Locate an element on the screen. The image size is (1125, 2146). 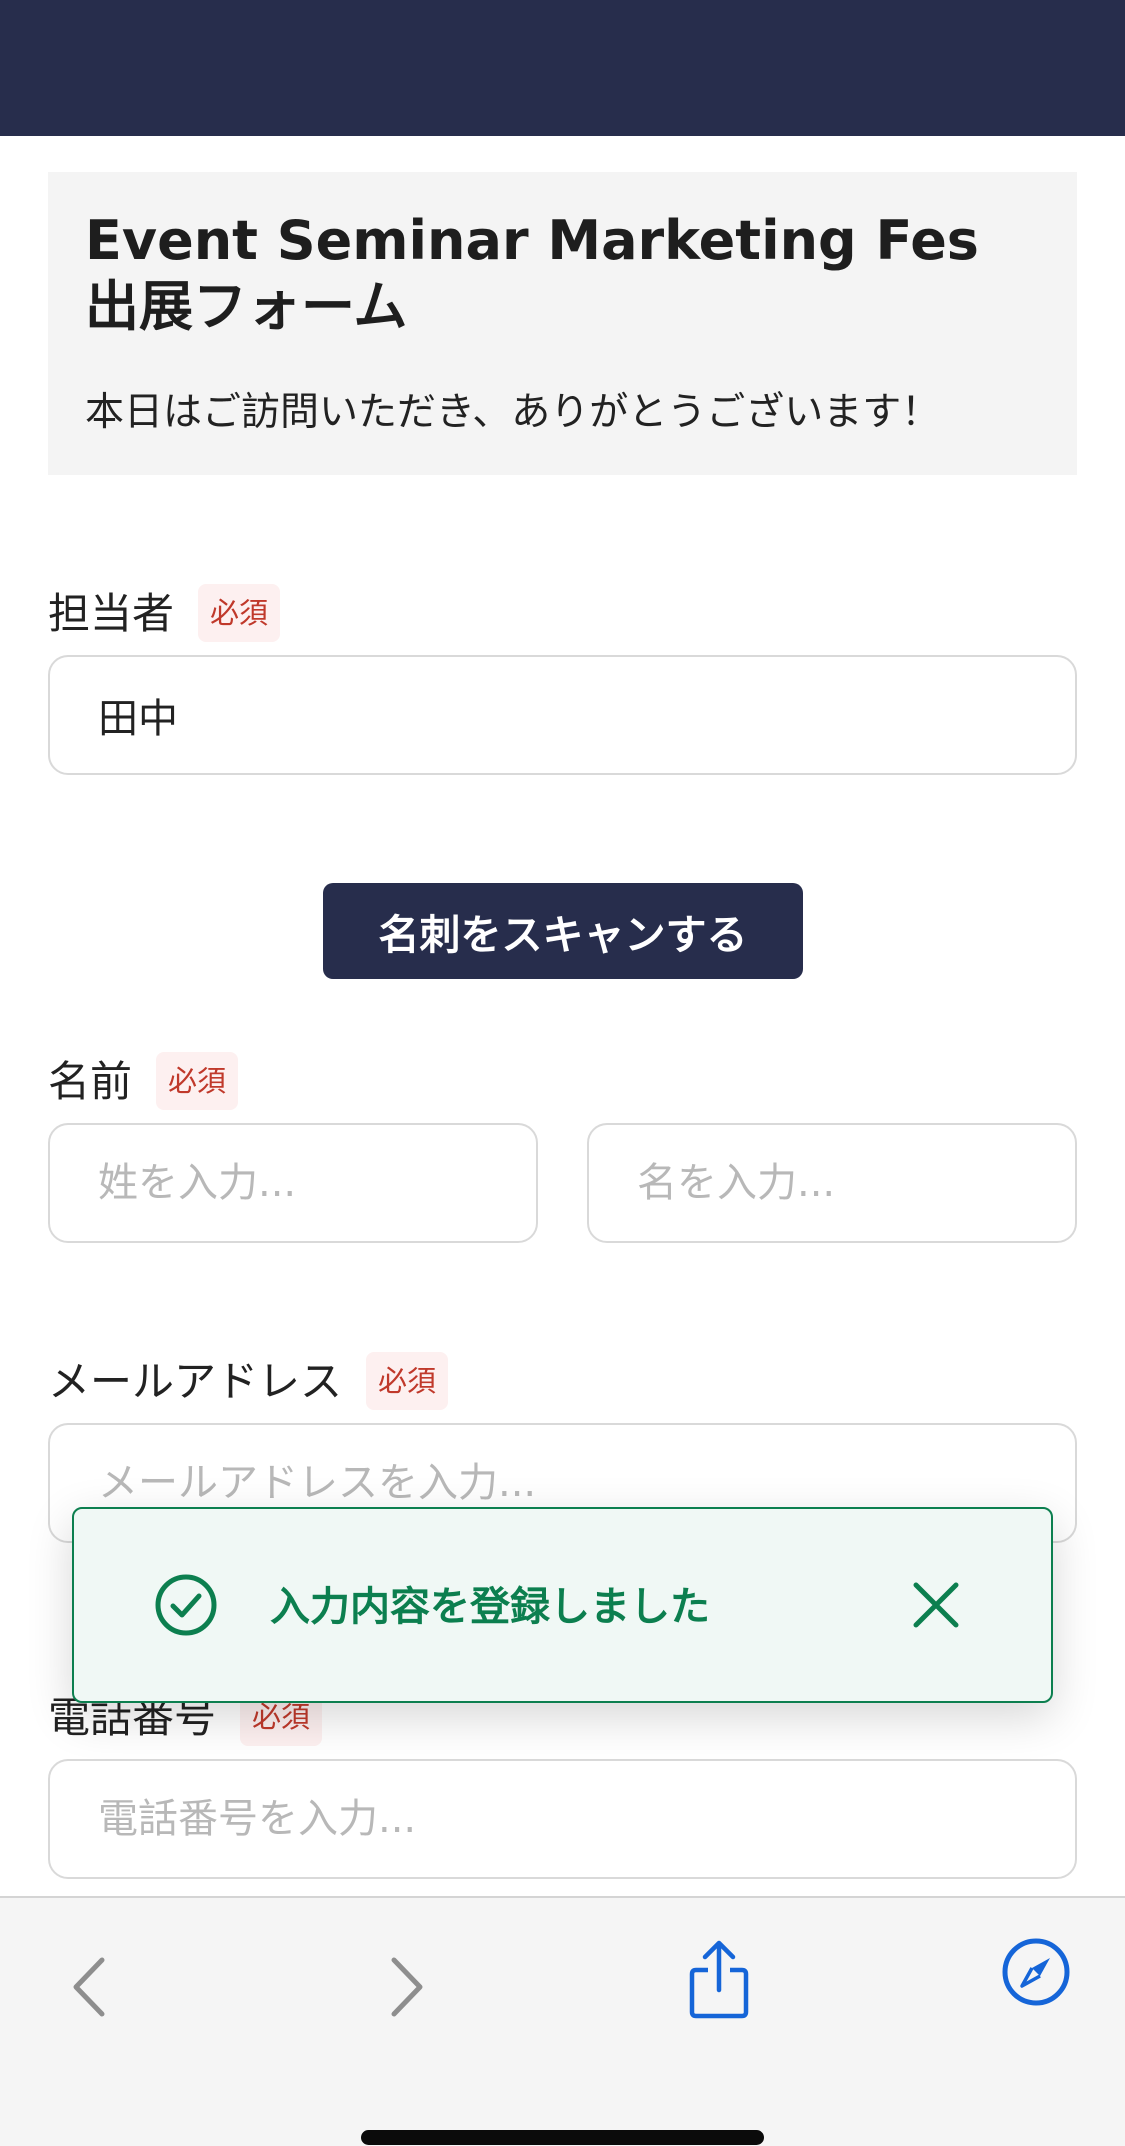
close-icon is located at coordinates (936, 1605).